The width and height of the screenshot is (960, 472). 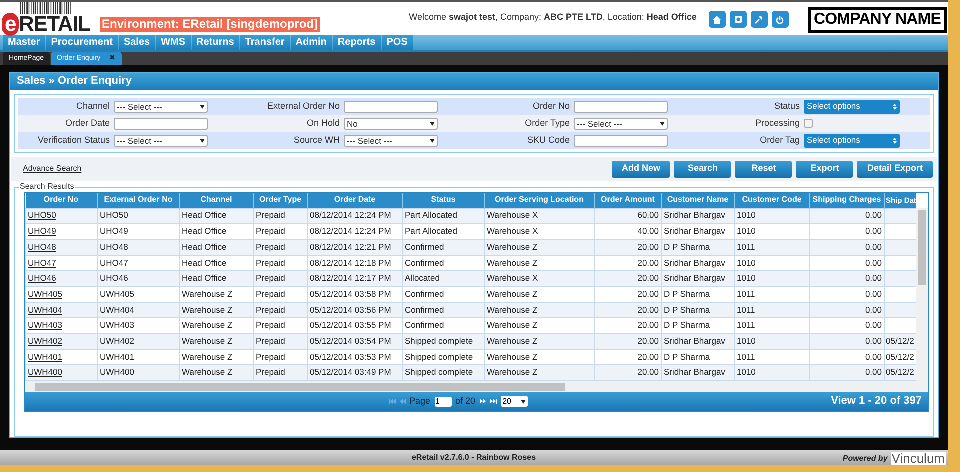 I want to click on dropdown: No, so click(x=391, y=124).